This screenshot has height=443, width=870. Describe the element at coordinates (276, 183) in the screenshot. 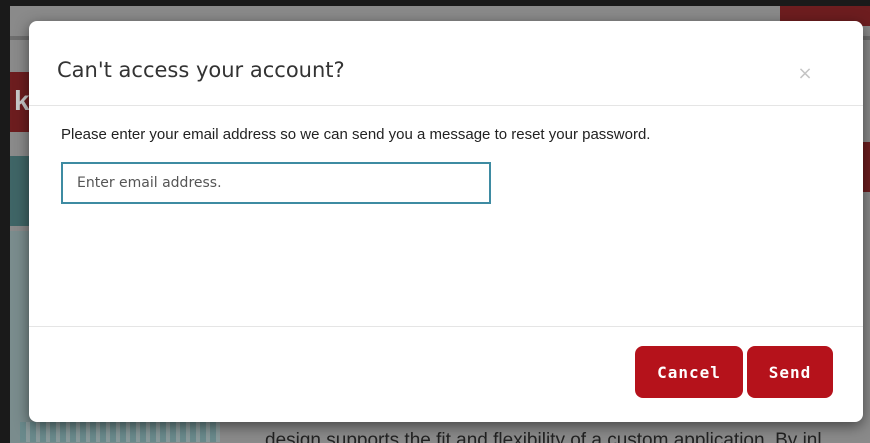

I see `email-input` at that location.